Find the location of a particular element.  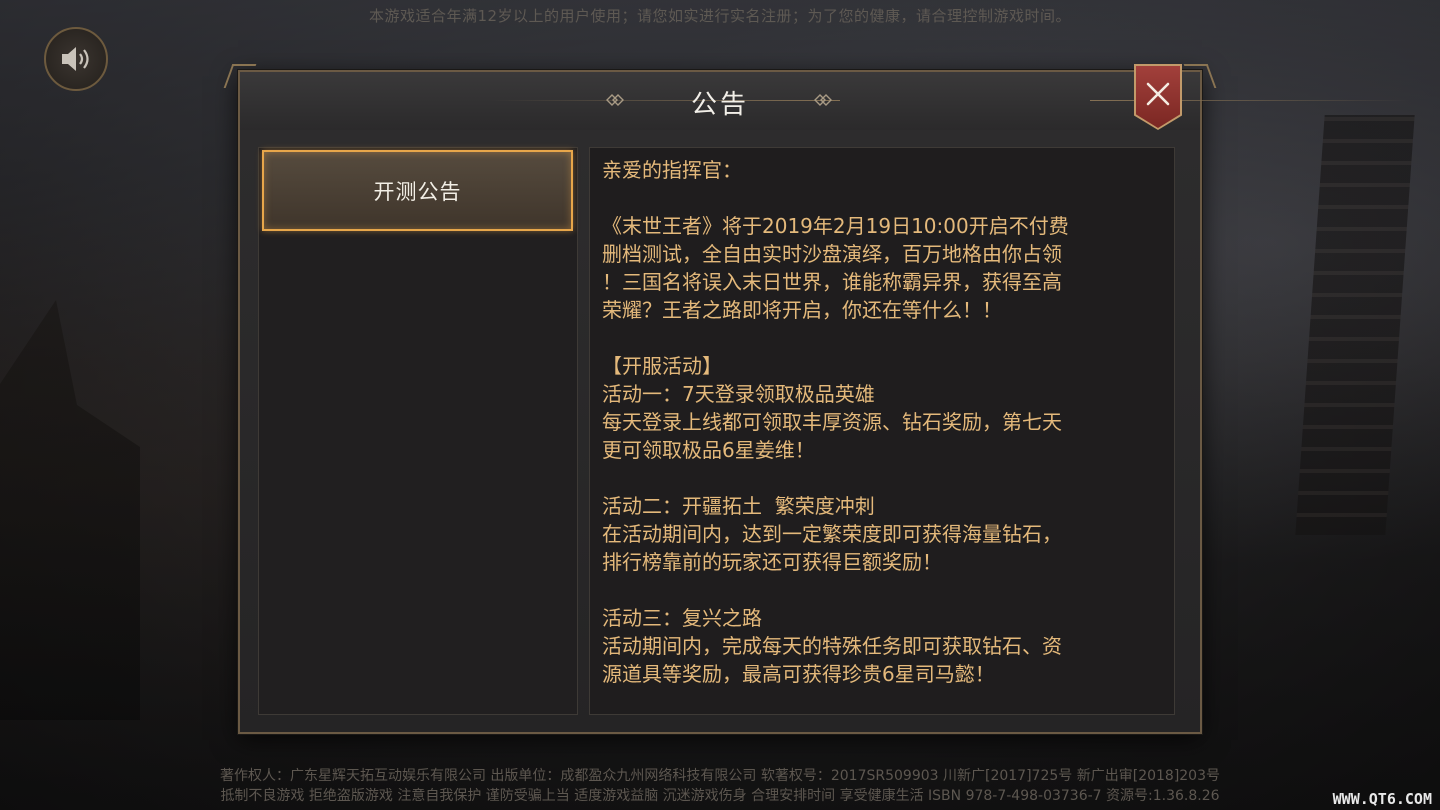

content-line: 亲爱的指挥官： is located at coordinates (672, 170).